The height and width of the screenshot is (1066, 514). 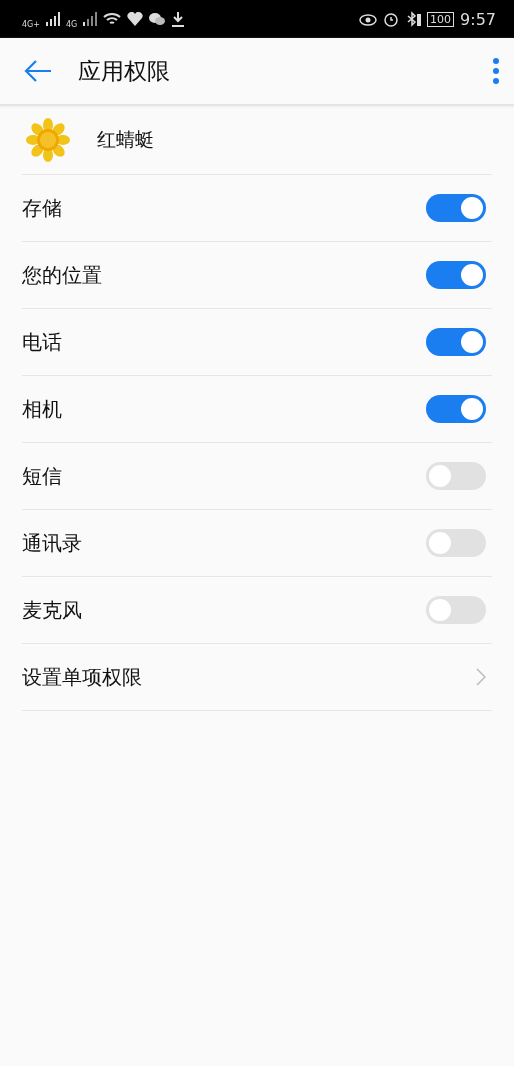 What do you see at coordinates (52, 543) in the screenshot?
I see `permission-label: 通讯录` at bounding box center [52, 543].